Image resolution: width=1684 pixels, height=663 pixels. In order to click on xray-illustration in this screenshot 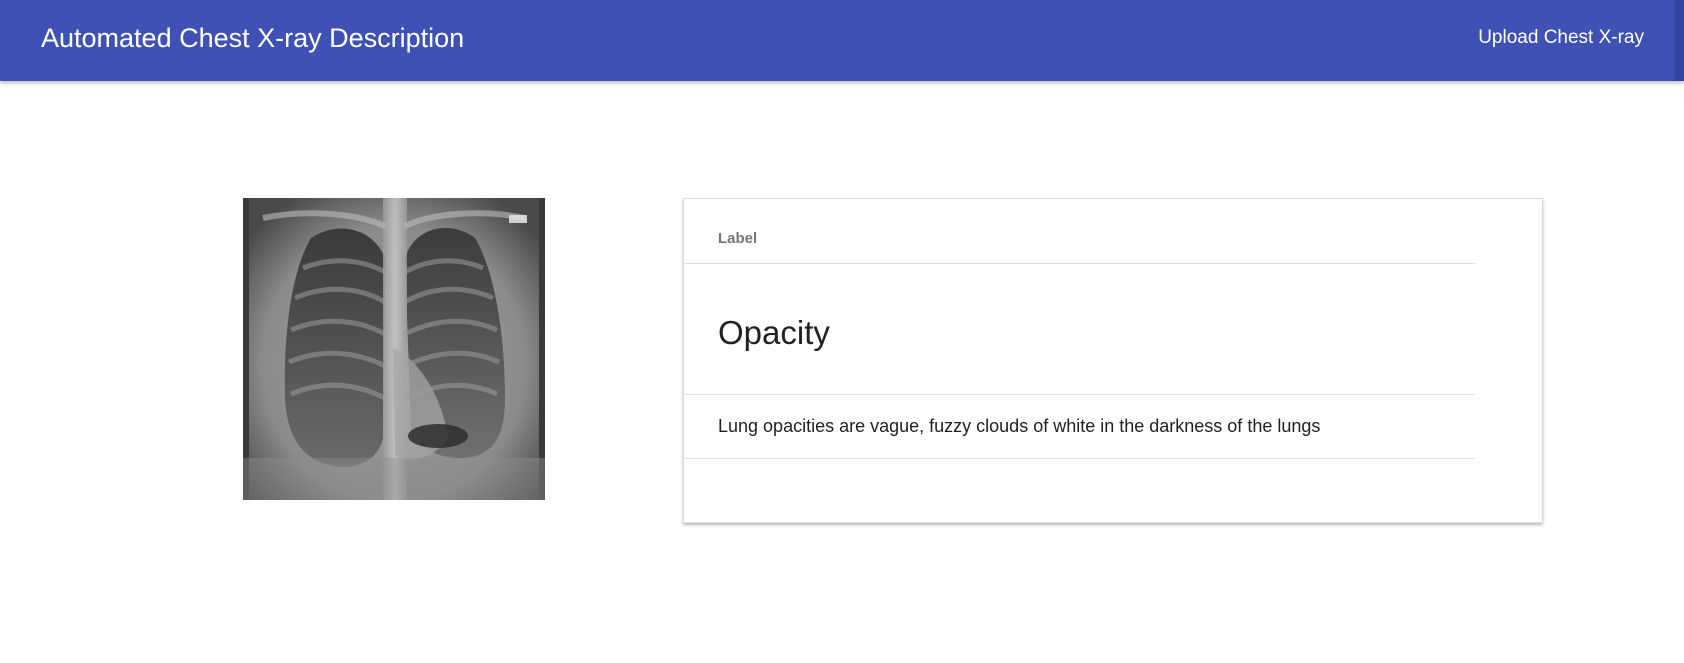, I will do `click(394, 349)`.